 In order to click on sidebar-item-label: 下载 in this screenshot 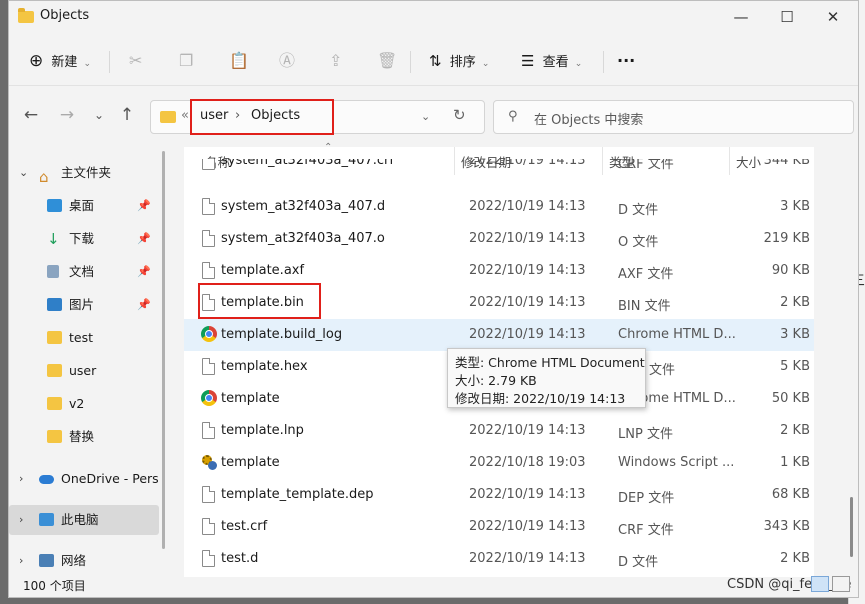, I will do `click(82, 238)`.